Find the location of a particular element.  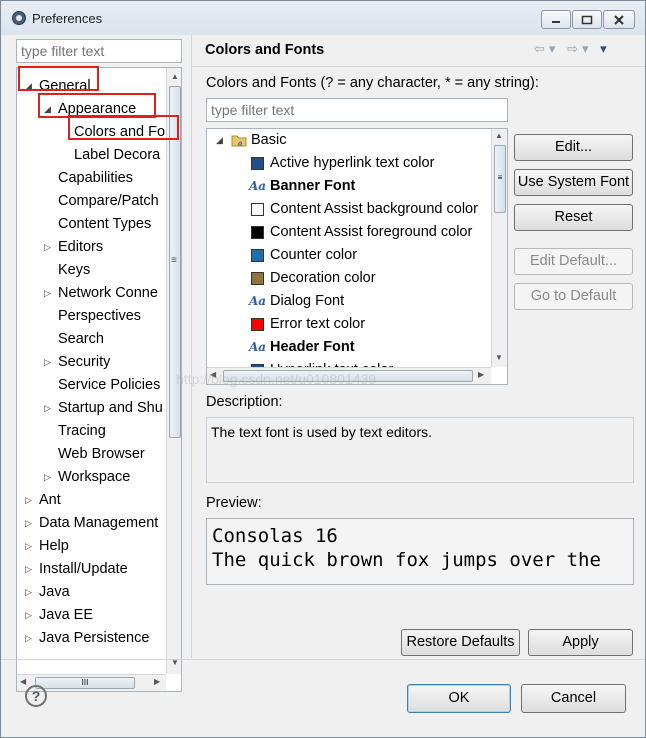

view-menu-icon: ▾ is located at coordinates (605, 48).